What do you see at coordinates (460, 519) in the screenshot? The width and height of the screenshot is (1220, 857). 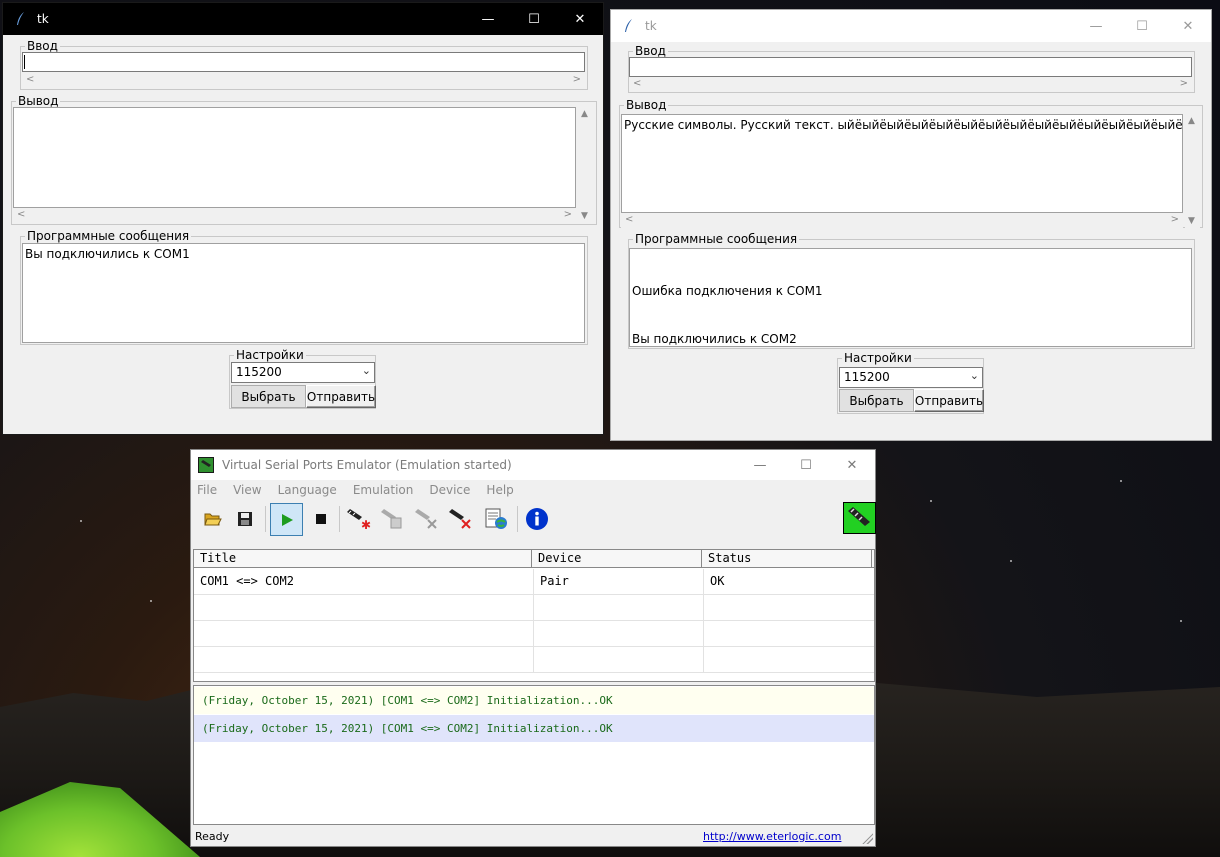 I see `delete-device-icon` at bounding box center [460, 519].